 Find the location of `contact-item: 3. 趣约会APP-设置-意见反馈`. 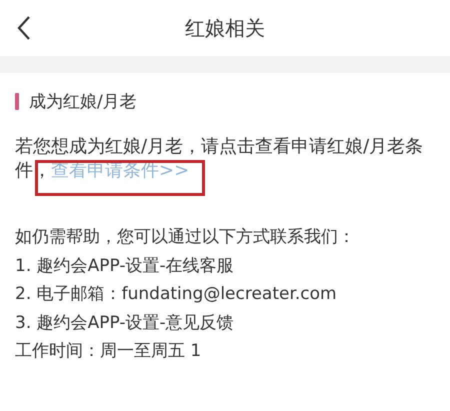

contact-item: 3. 趣约会APP-设置-意见反馈 is located at coordinates (125, 323).